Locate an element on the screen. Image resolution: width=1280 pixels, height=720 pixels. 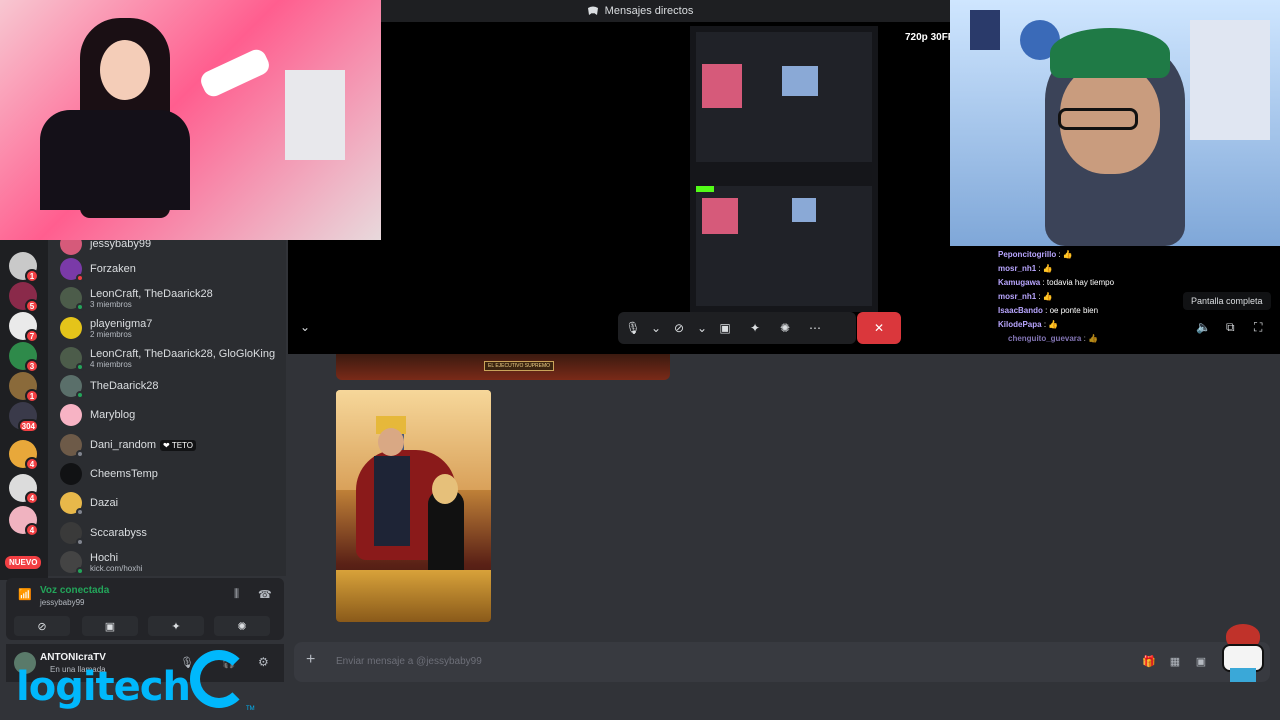
message-input: Enviar mensaje a @jessybaby99 is located at coordinates (409, 661).